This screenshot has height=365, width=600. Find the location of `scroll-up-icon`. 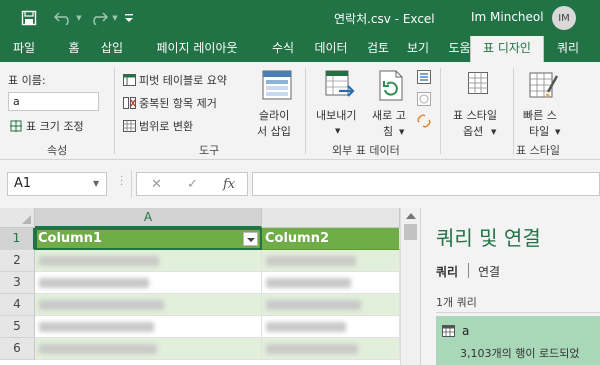

scroll-up-icon is located at coordinates (411, 216).